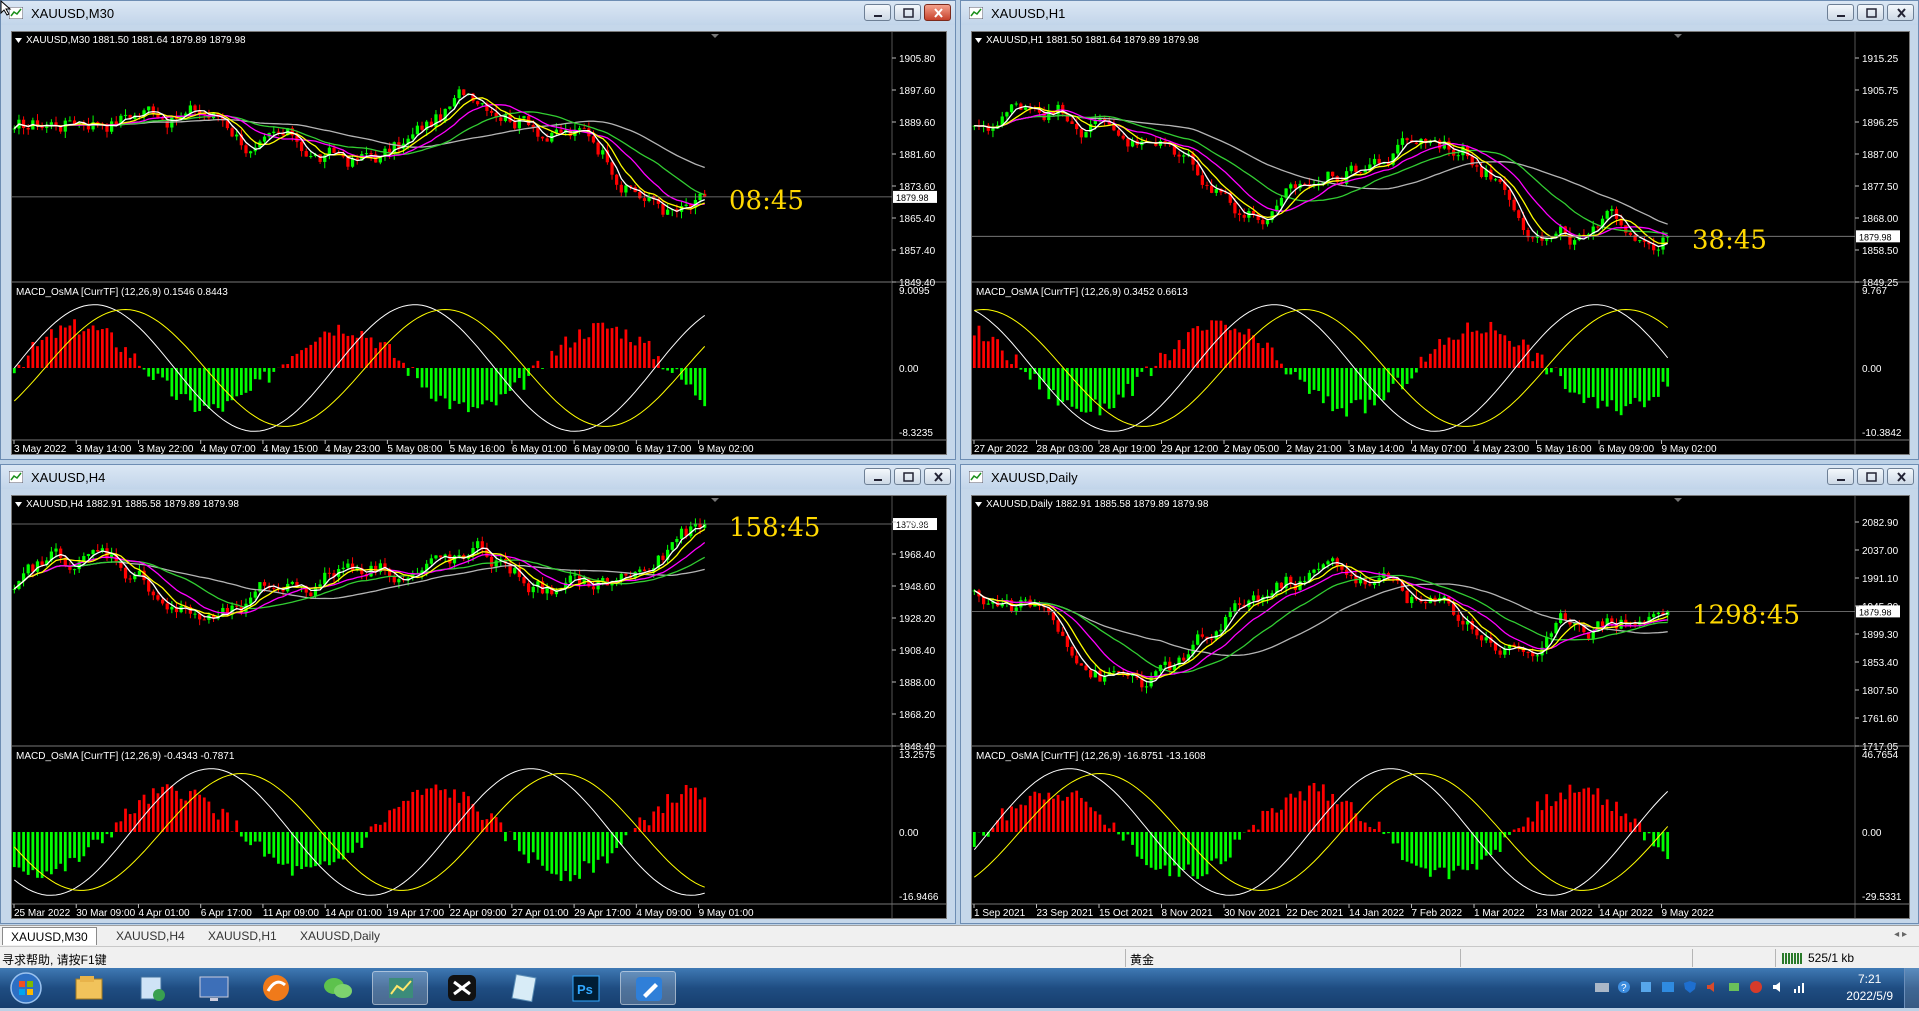  What do you see at coordinates (462, 988) in the screenshot?
I see `capcut-icon` at bounding box center [462, 988].